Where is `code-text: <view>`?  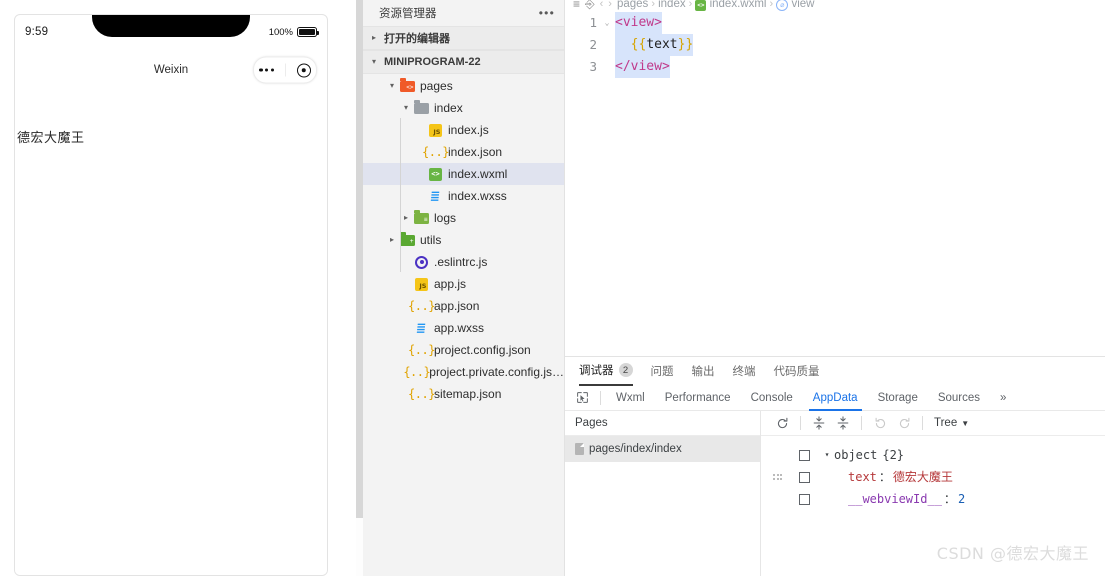 code-text: <view> is located at coordinates (638, 23).